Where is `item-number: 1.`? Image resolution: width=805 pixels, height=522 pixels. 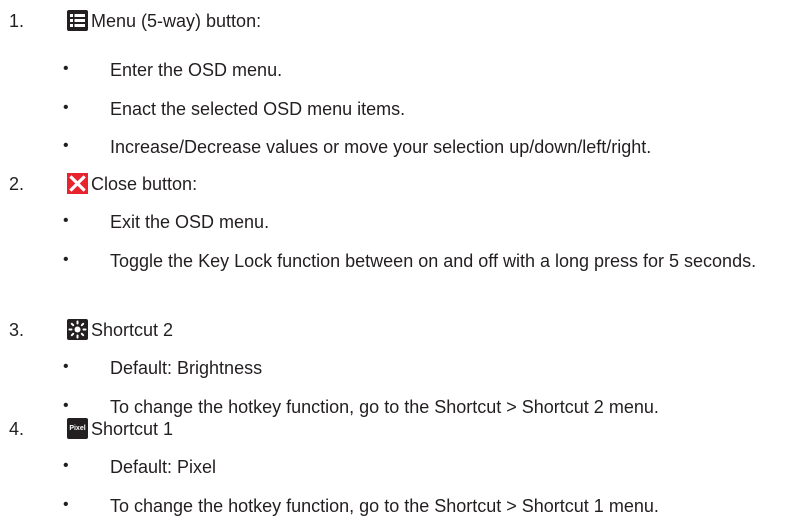
item-number: 1. is located at coordinates (17, 21).